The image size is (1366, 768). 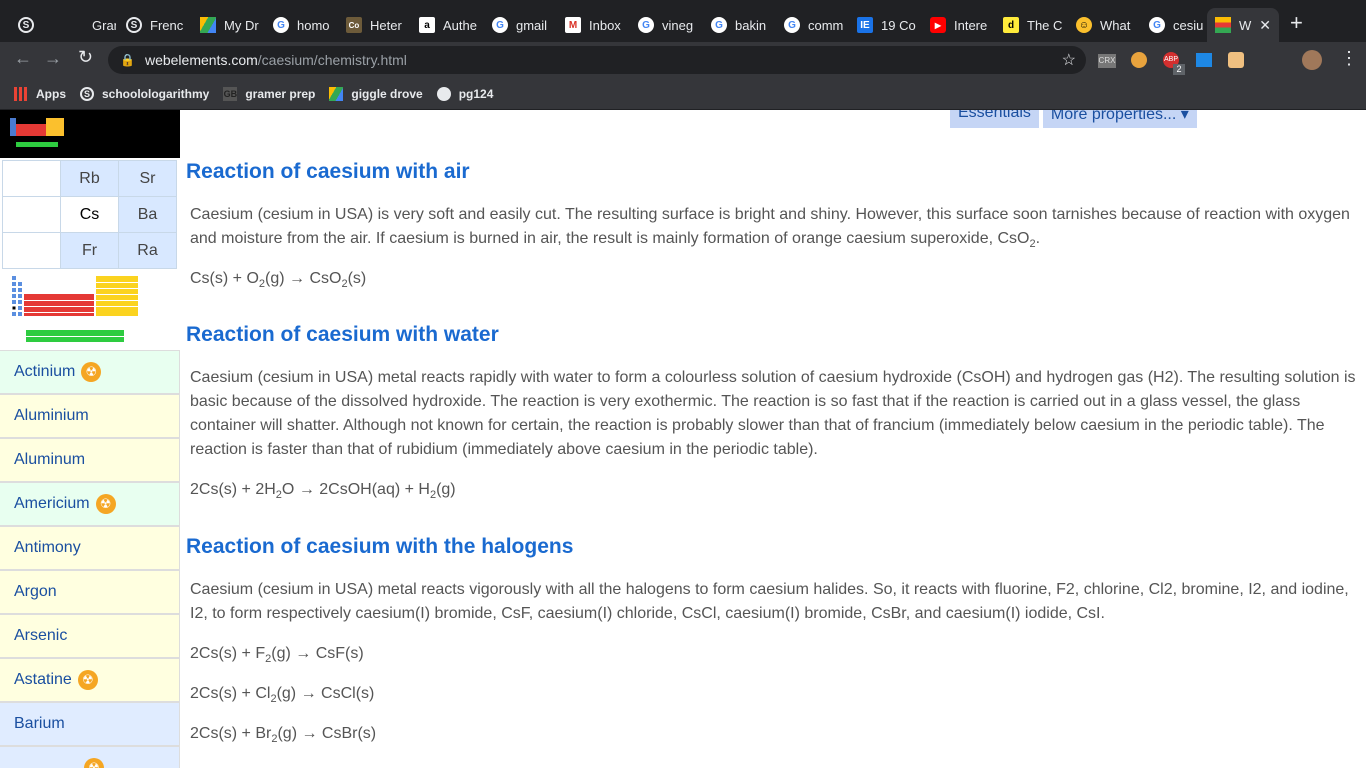 What do you see at coordinates (1173, 25) in the screenshot?
I see `tab-cesium-search: Gcesiu` at bounding box center [1173, 25].